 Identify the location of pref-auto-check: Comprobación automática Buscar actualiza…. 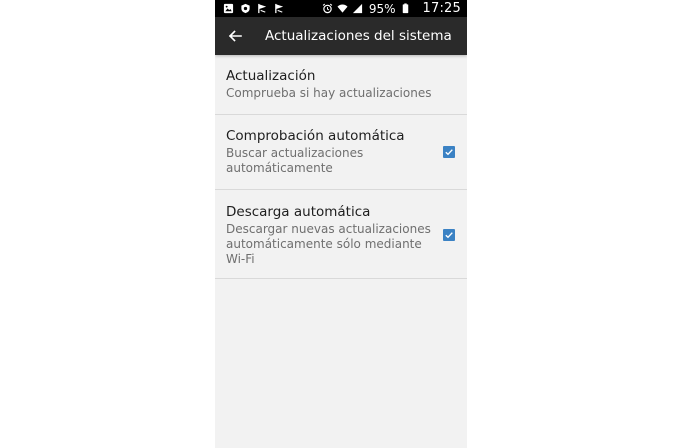
(341, 152).